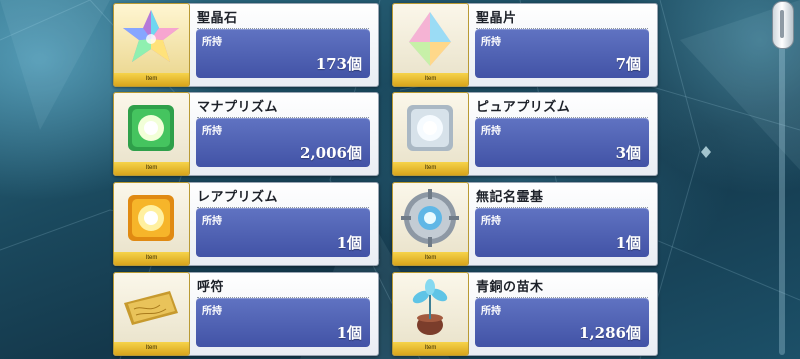  Describe the element at coordinates (562, 322) in the screenshot. I see `owned-panel: 所持 1,286個` at that location.